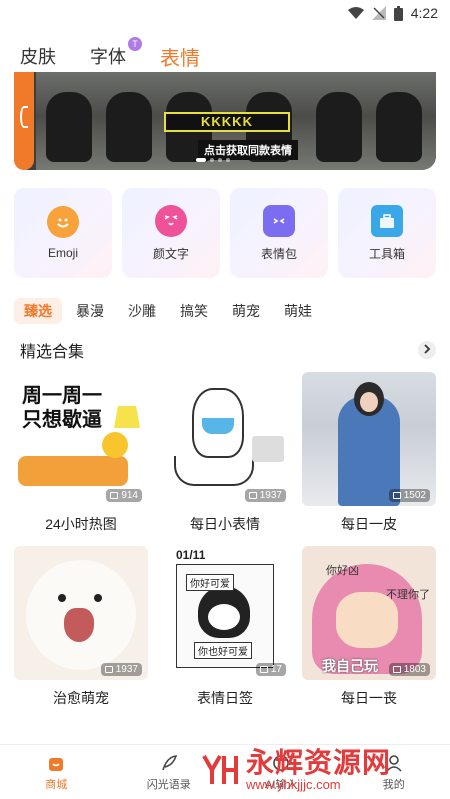 The height and width of the screenshot is (799, 450). I want to click on category-cute-pets: 萌宠, so click(246, 311).